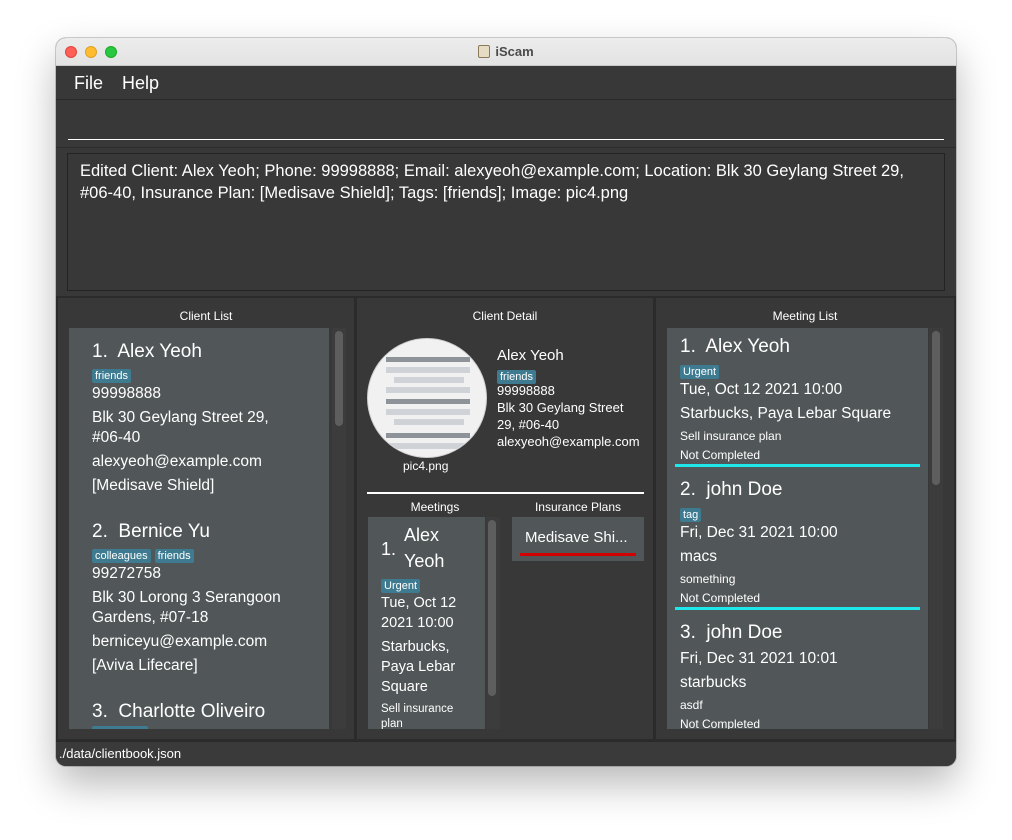  What do you see at coordinates (699, 556) in the screenshot?
I see `meeting-location: macs` at bounding box center [699, 556].